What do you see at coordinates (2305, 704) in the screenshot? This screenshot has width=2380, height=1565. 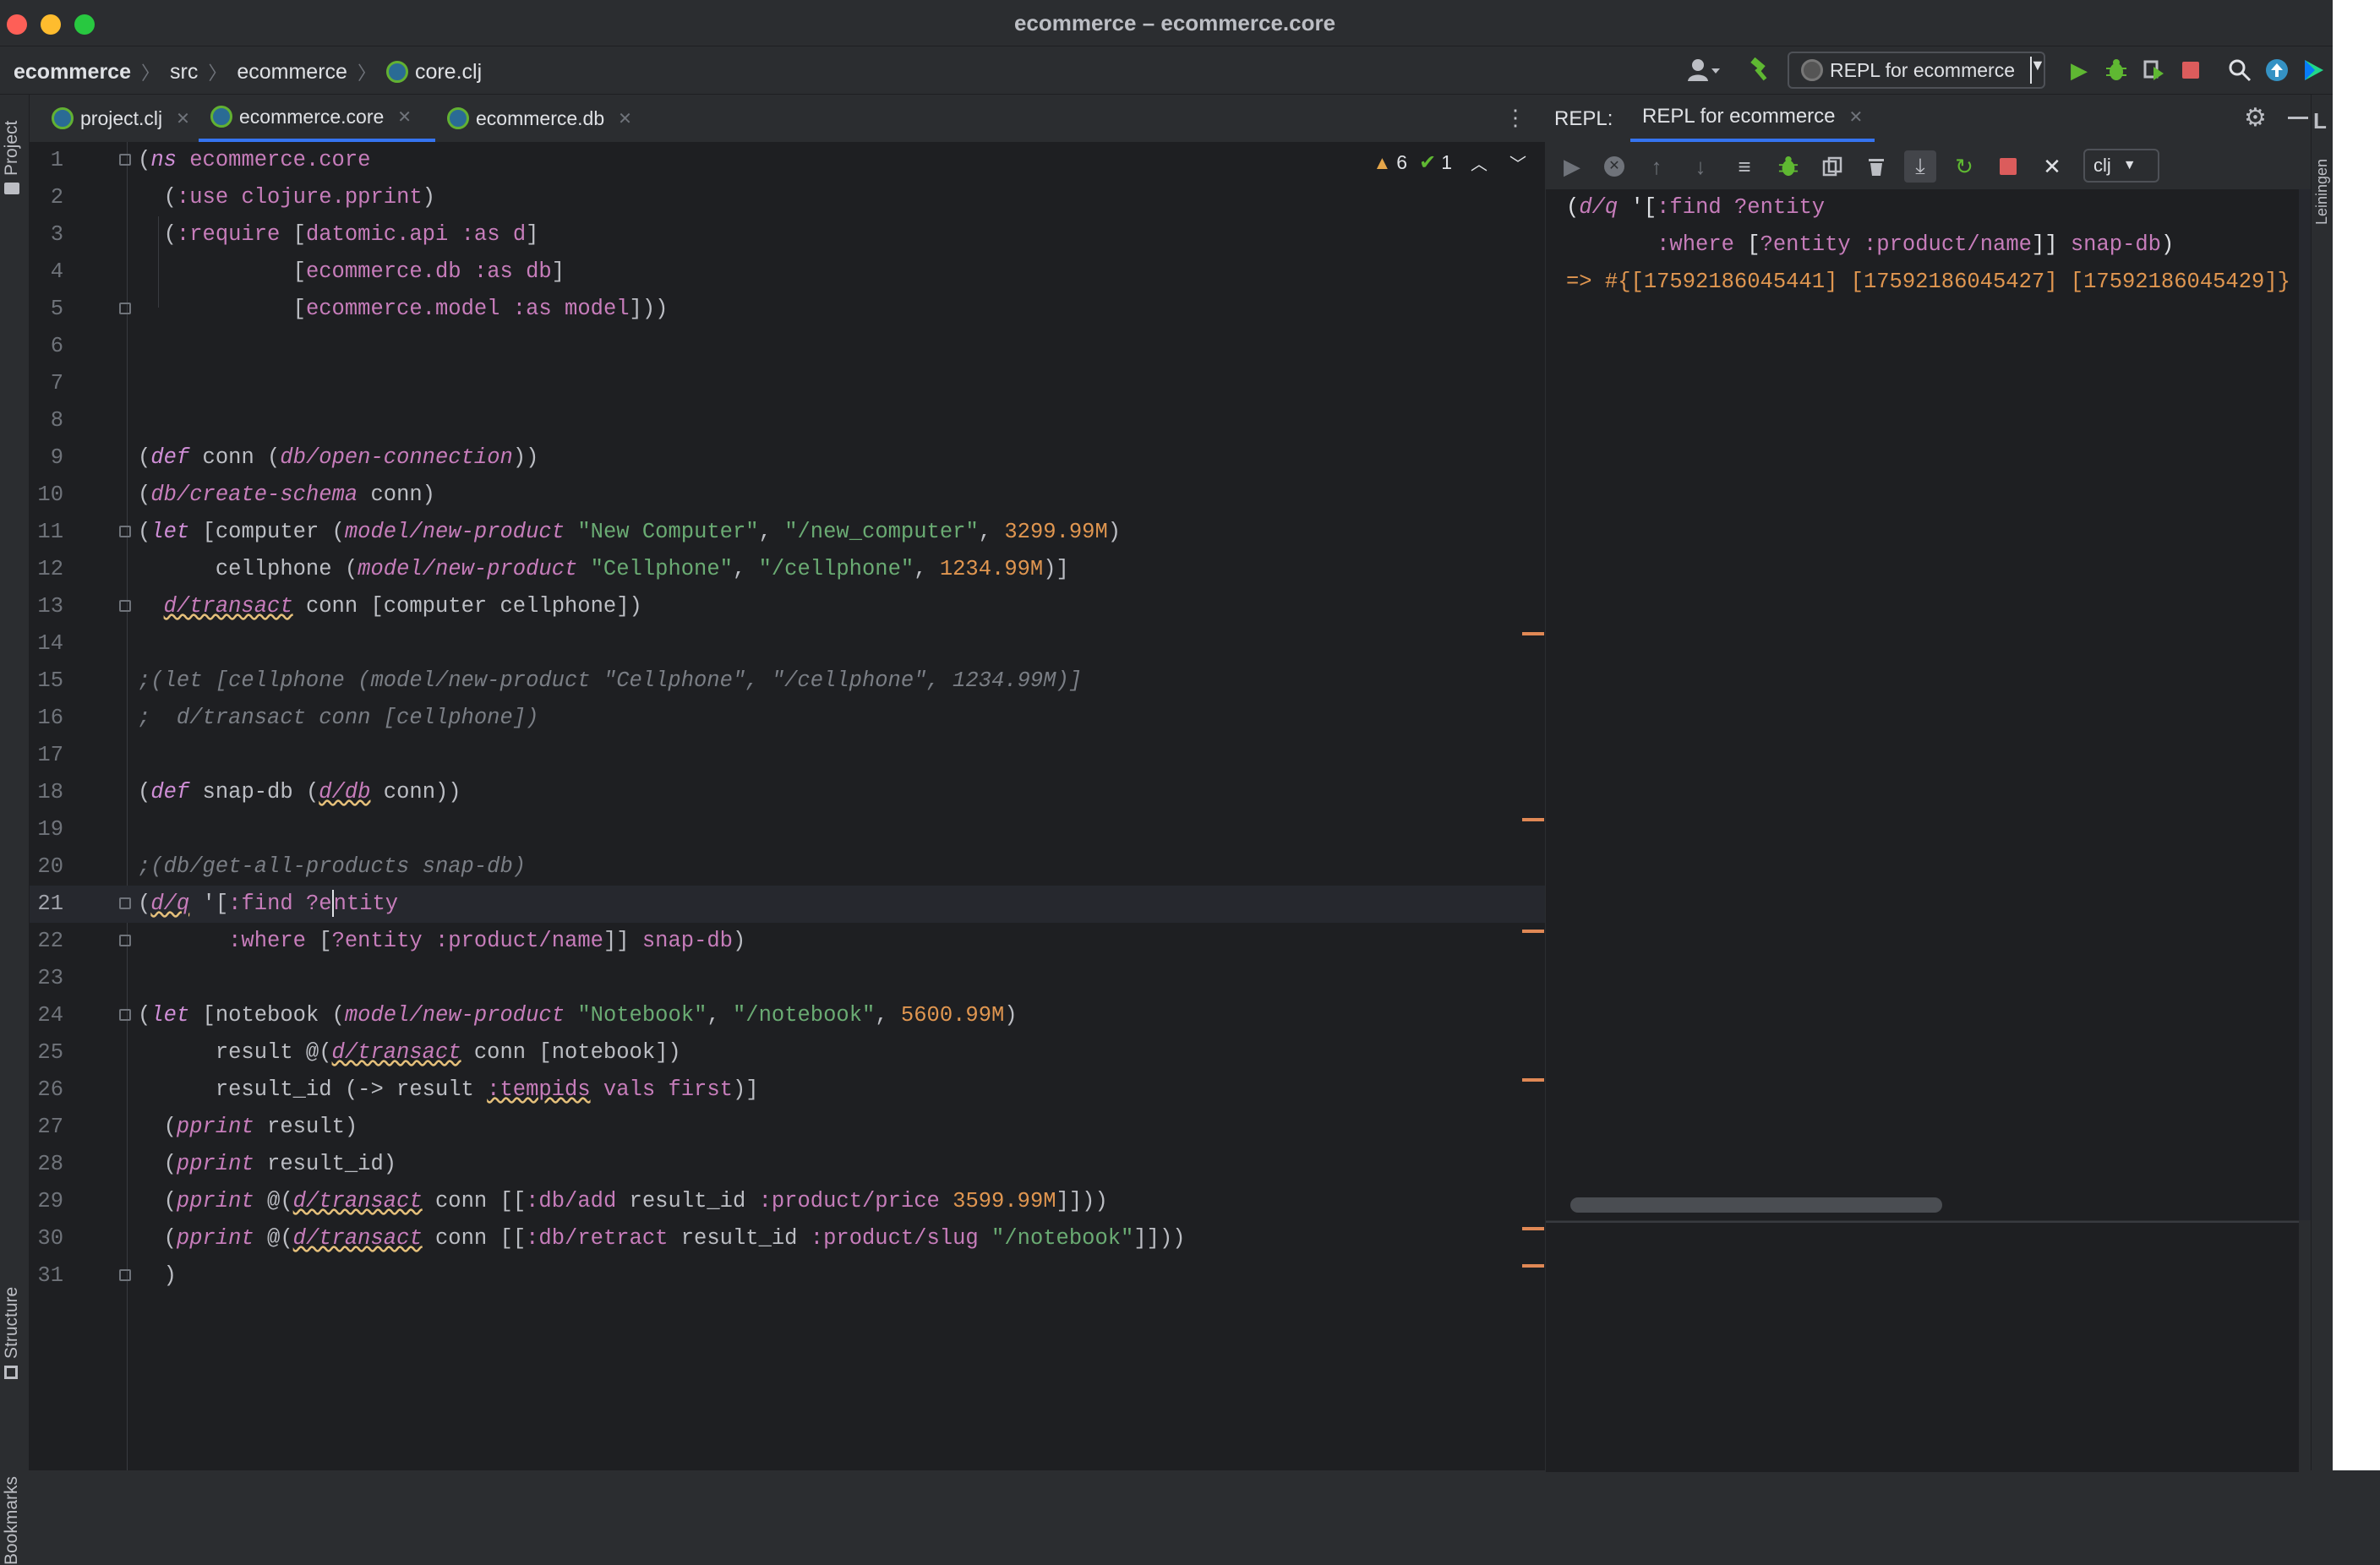 I see `vertical-scrollbar` at bounding box center [2305, 704].